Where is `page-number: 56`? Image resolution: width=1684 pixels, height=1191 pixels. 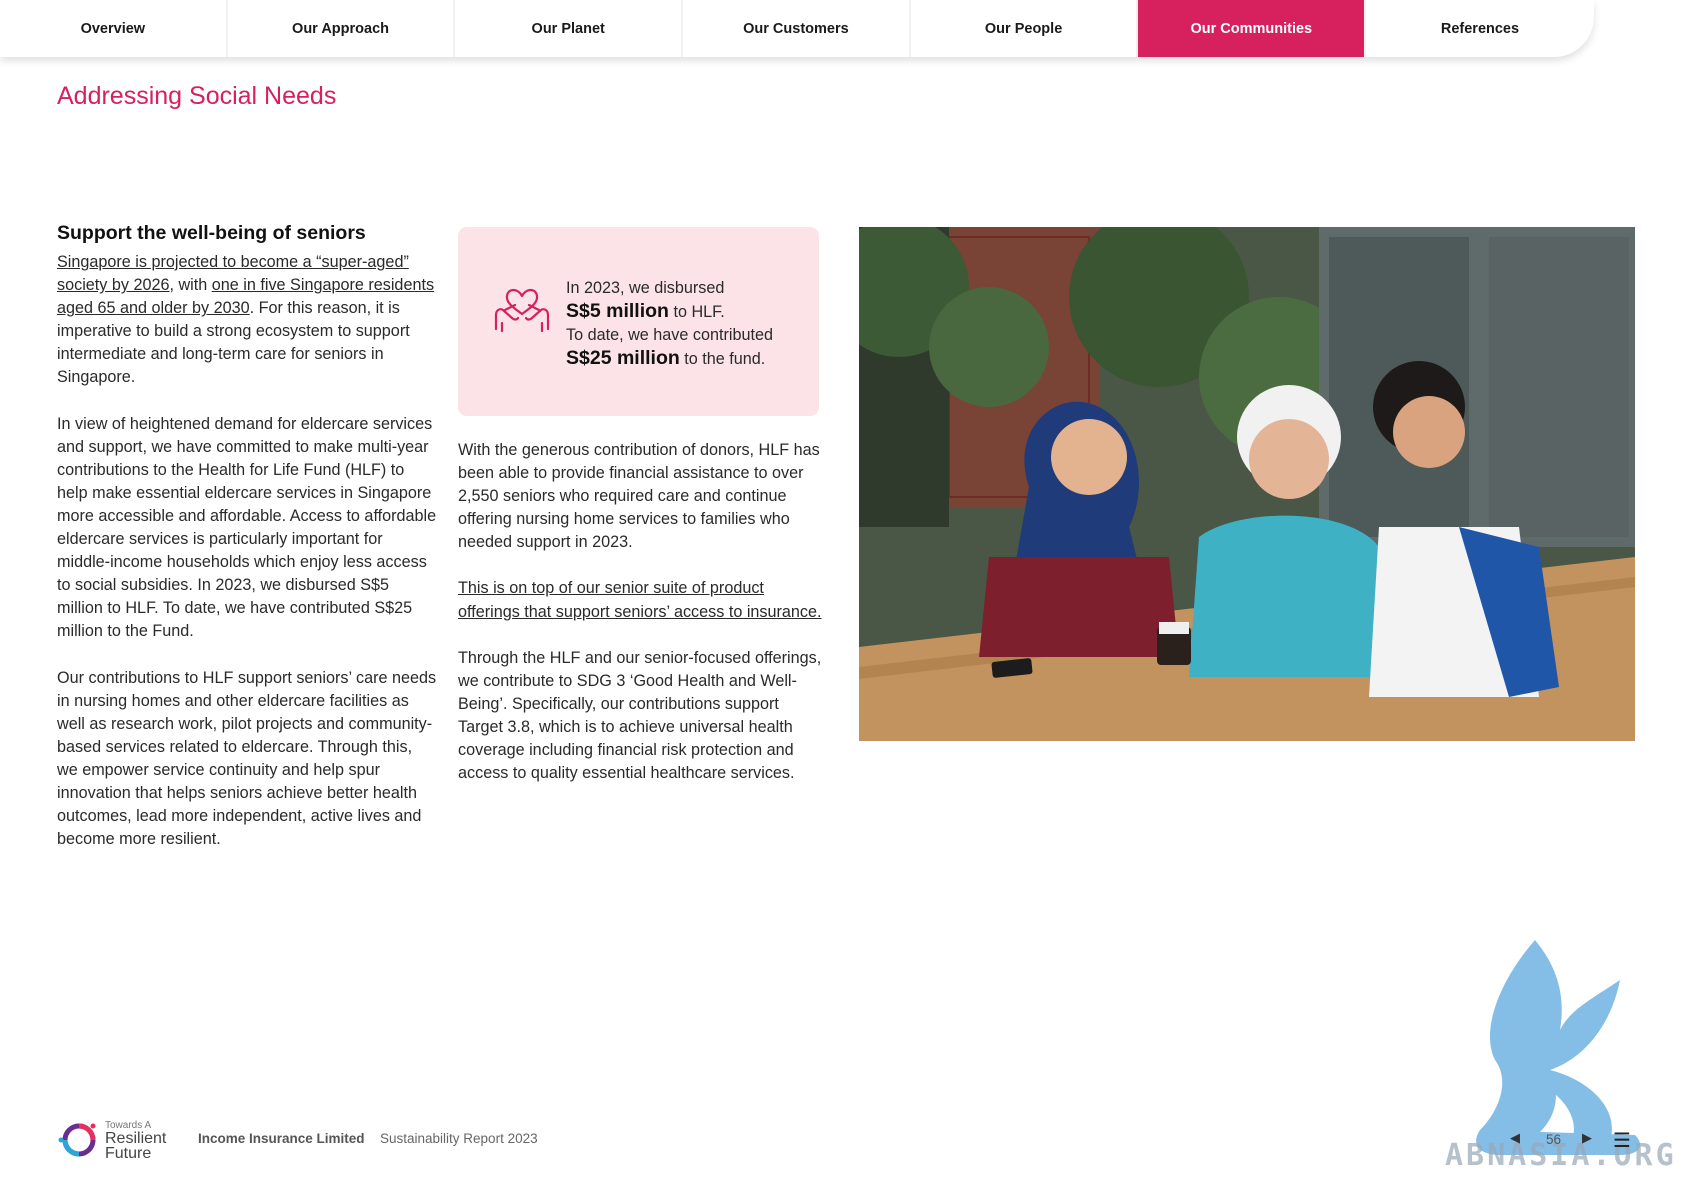 page-number: 56 is located at coordinates (1554, 1139).